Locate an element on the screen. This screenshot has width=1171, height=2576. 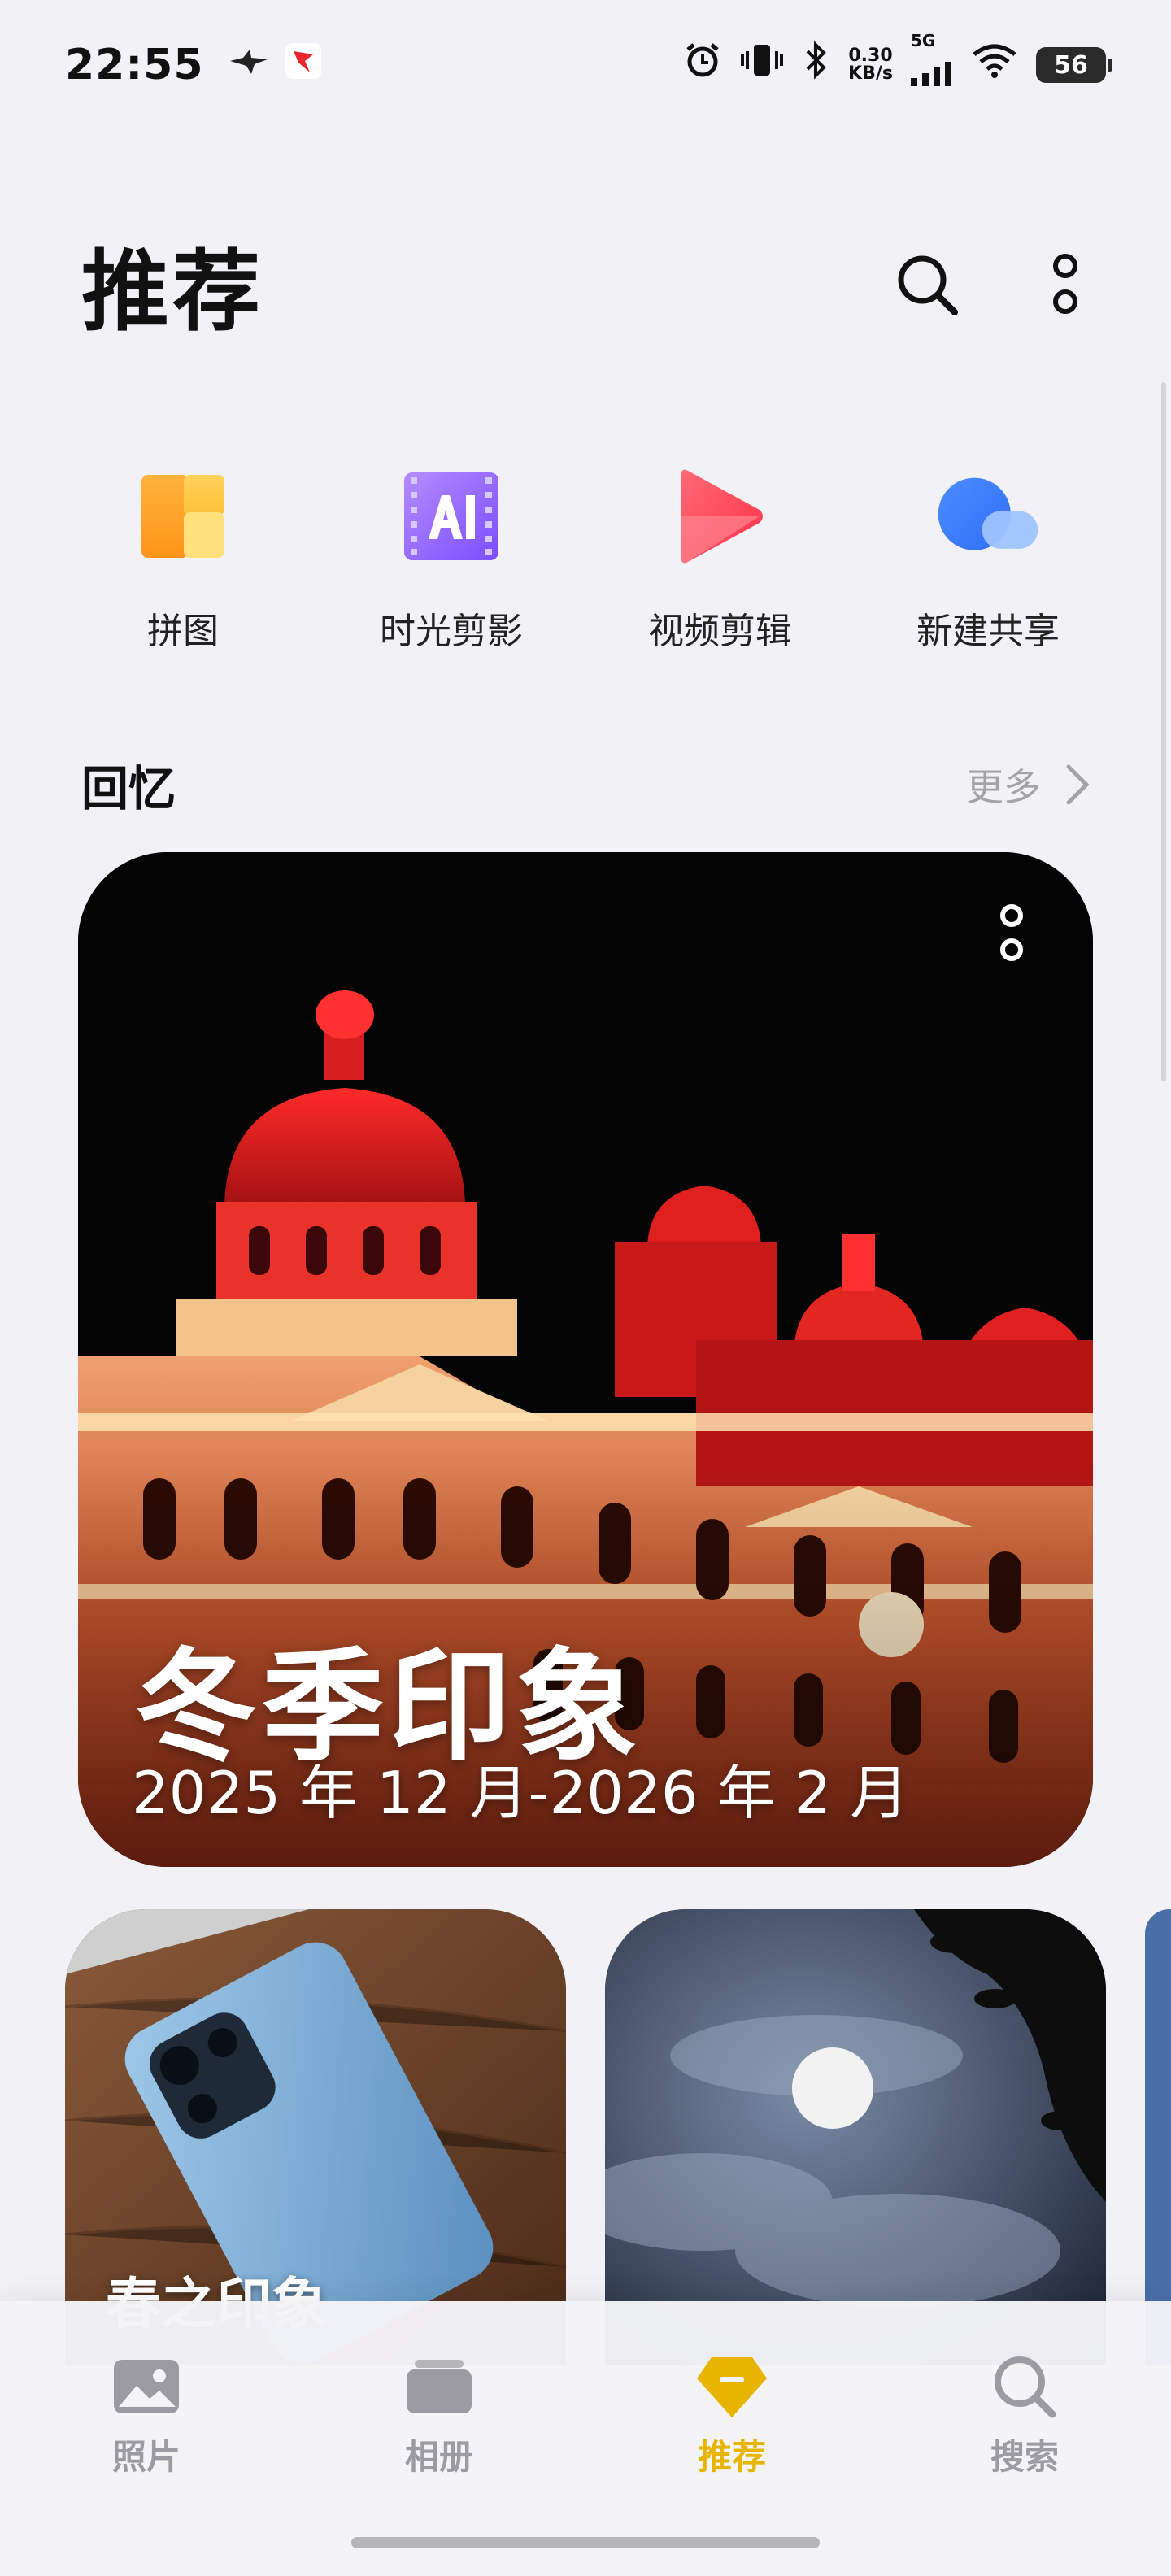
battery-indicator: 56 is located at coordinates (1074, 65).